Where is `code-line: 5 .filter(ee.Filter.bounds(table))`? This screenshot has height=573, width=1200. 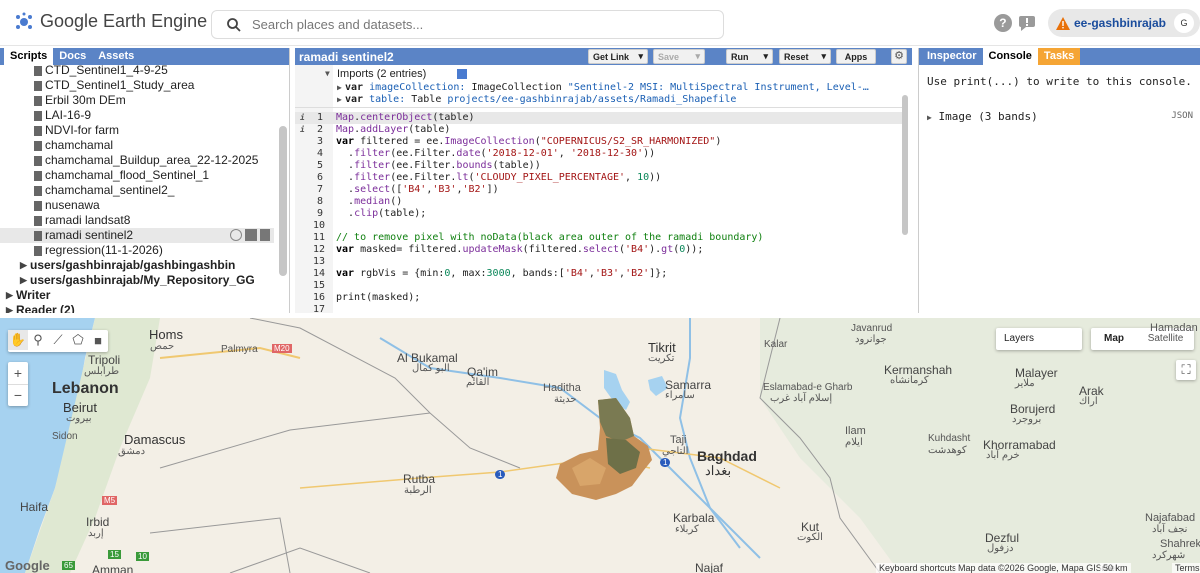
code-line: 5 .filter(ee.Filter.bounds(table)) is located at coordinates (600, 166).